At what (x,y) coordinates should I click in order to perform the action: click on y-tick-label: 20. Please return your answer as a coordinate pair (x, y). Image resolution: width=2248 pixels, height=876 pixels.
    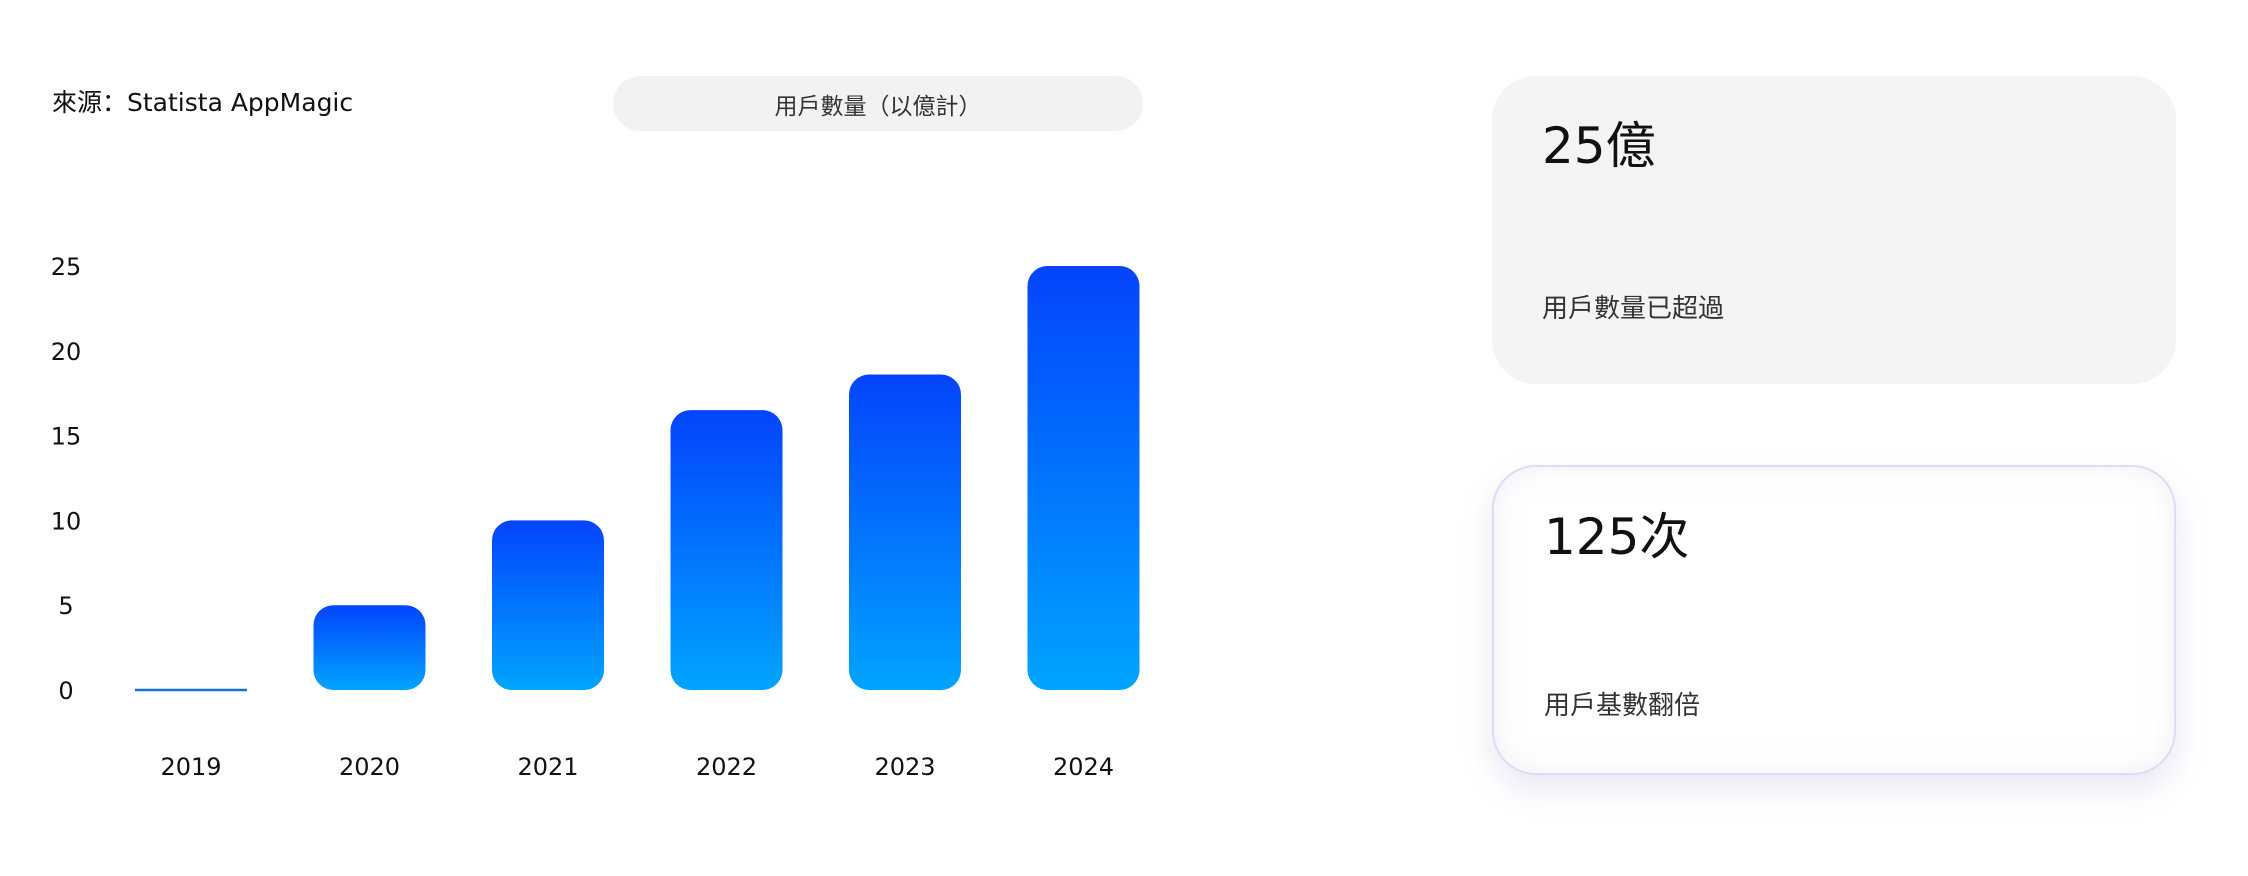
    Looking at the image, I should click on (66, 352).